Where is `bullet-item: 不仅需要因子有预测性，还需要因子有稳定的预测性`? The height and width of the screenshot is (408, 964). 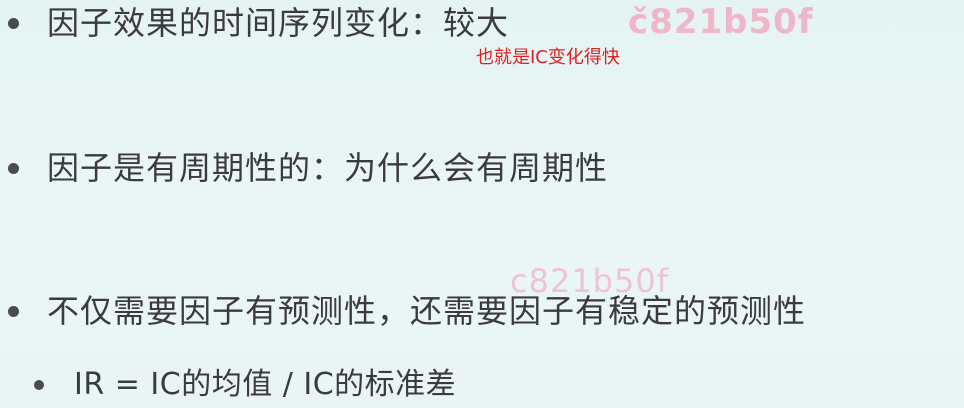 bullet-item: 不仅需要因子有预测性，还需要因子有稳定的预测性 is located at coordinates (403, 311).